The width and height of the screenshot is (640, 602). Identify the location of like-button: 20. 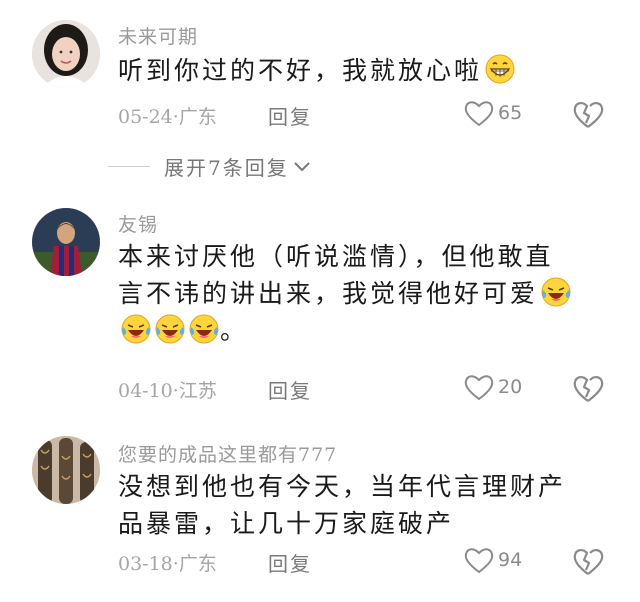
(493, 387).